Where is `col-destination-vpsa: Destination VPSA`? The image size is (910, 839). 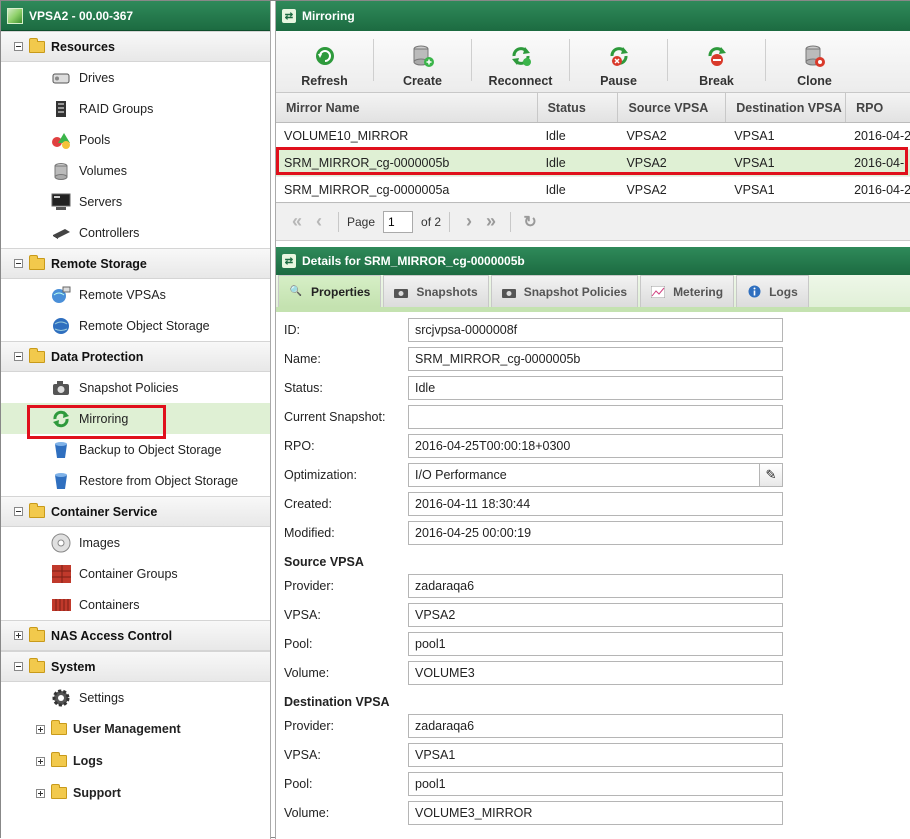 col-destination-vpsa: Destination VPSA is located at coordinates (786, 107).